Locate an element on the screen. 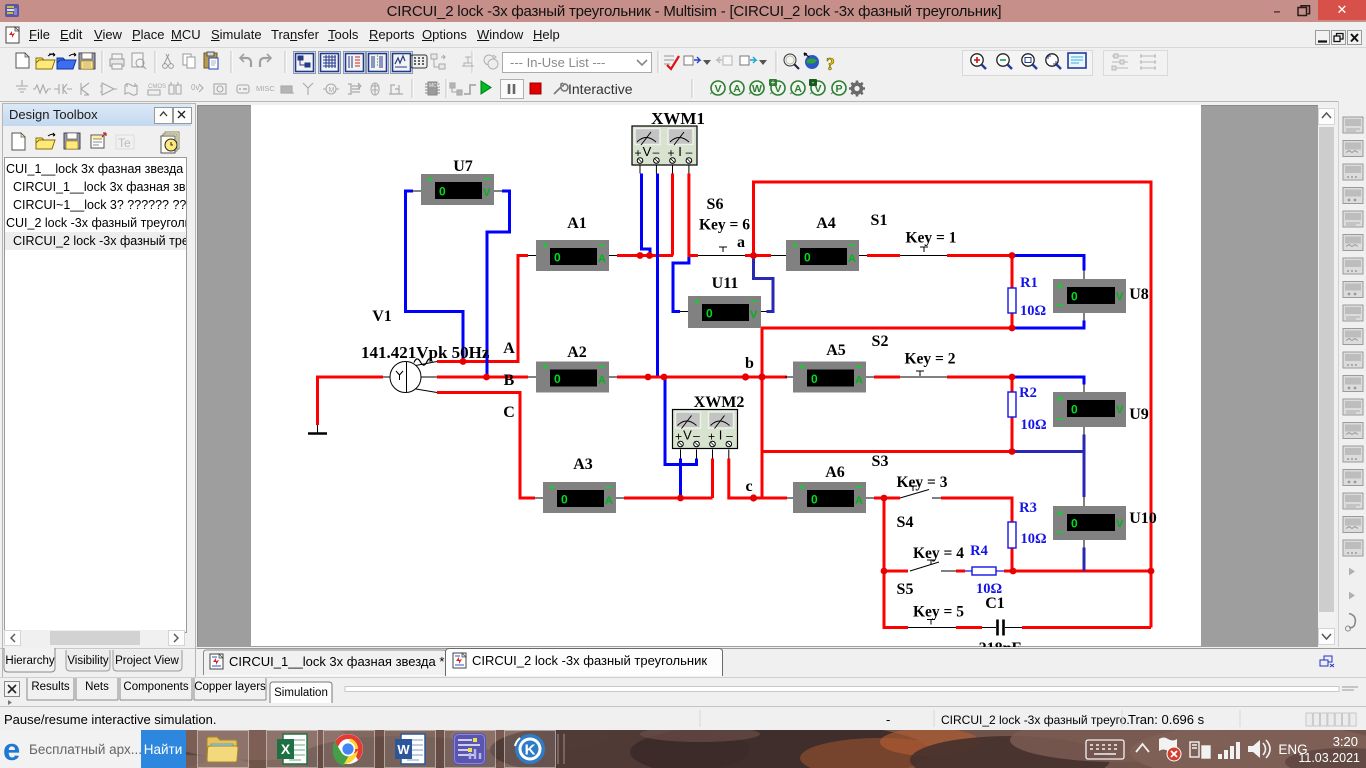  svg-text: Components is located at coordinates (155, 687).